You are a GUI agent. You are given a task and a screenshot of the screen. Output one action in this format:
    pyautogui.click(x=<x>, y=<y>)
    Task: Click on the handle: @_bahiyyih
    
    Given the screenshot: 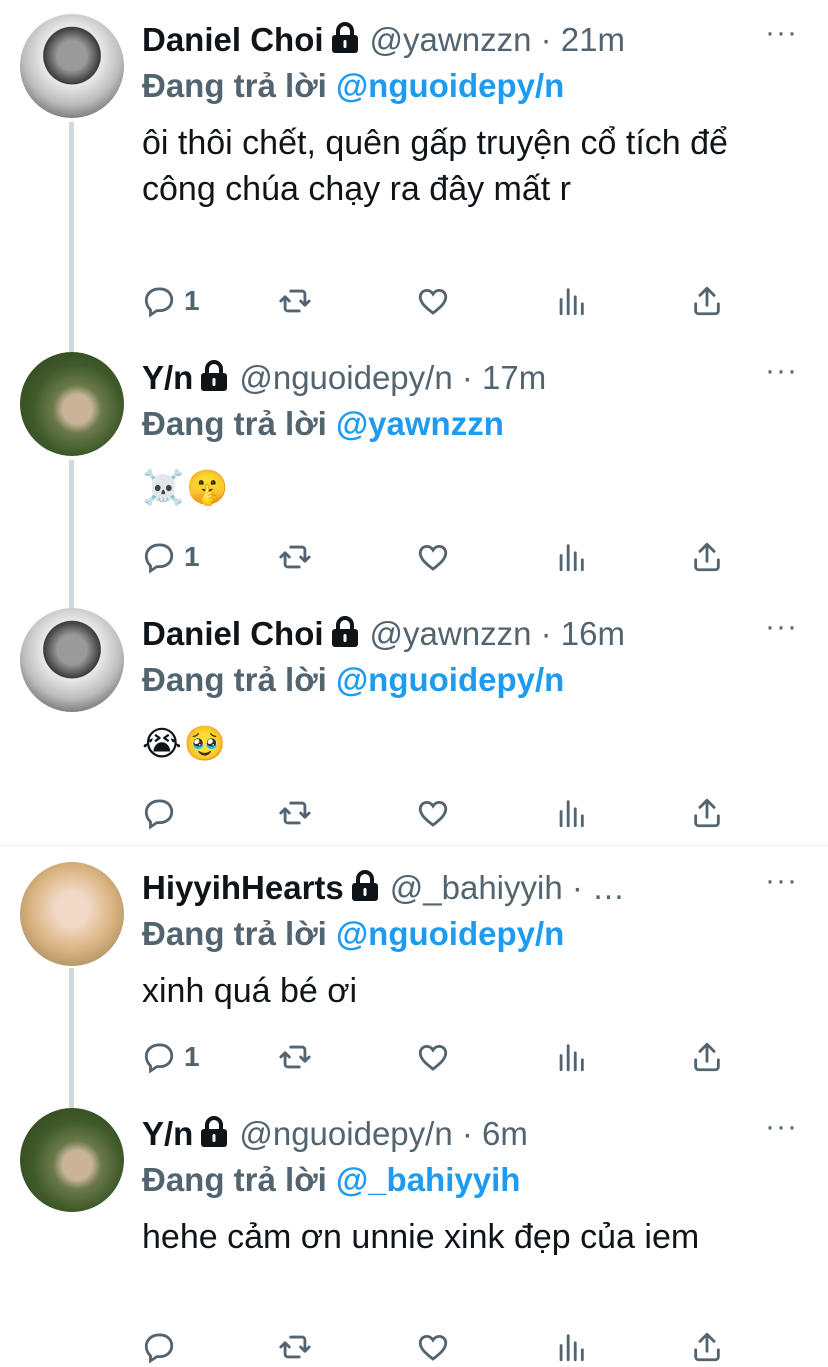 What is the action you would take?
    pyautogui.click(x=476, y=887)
    